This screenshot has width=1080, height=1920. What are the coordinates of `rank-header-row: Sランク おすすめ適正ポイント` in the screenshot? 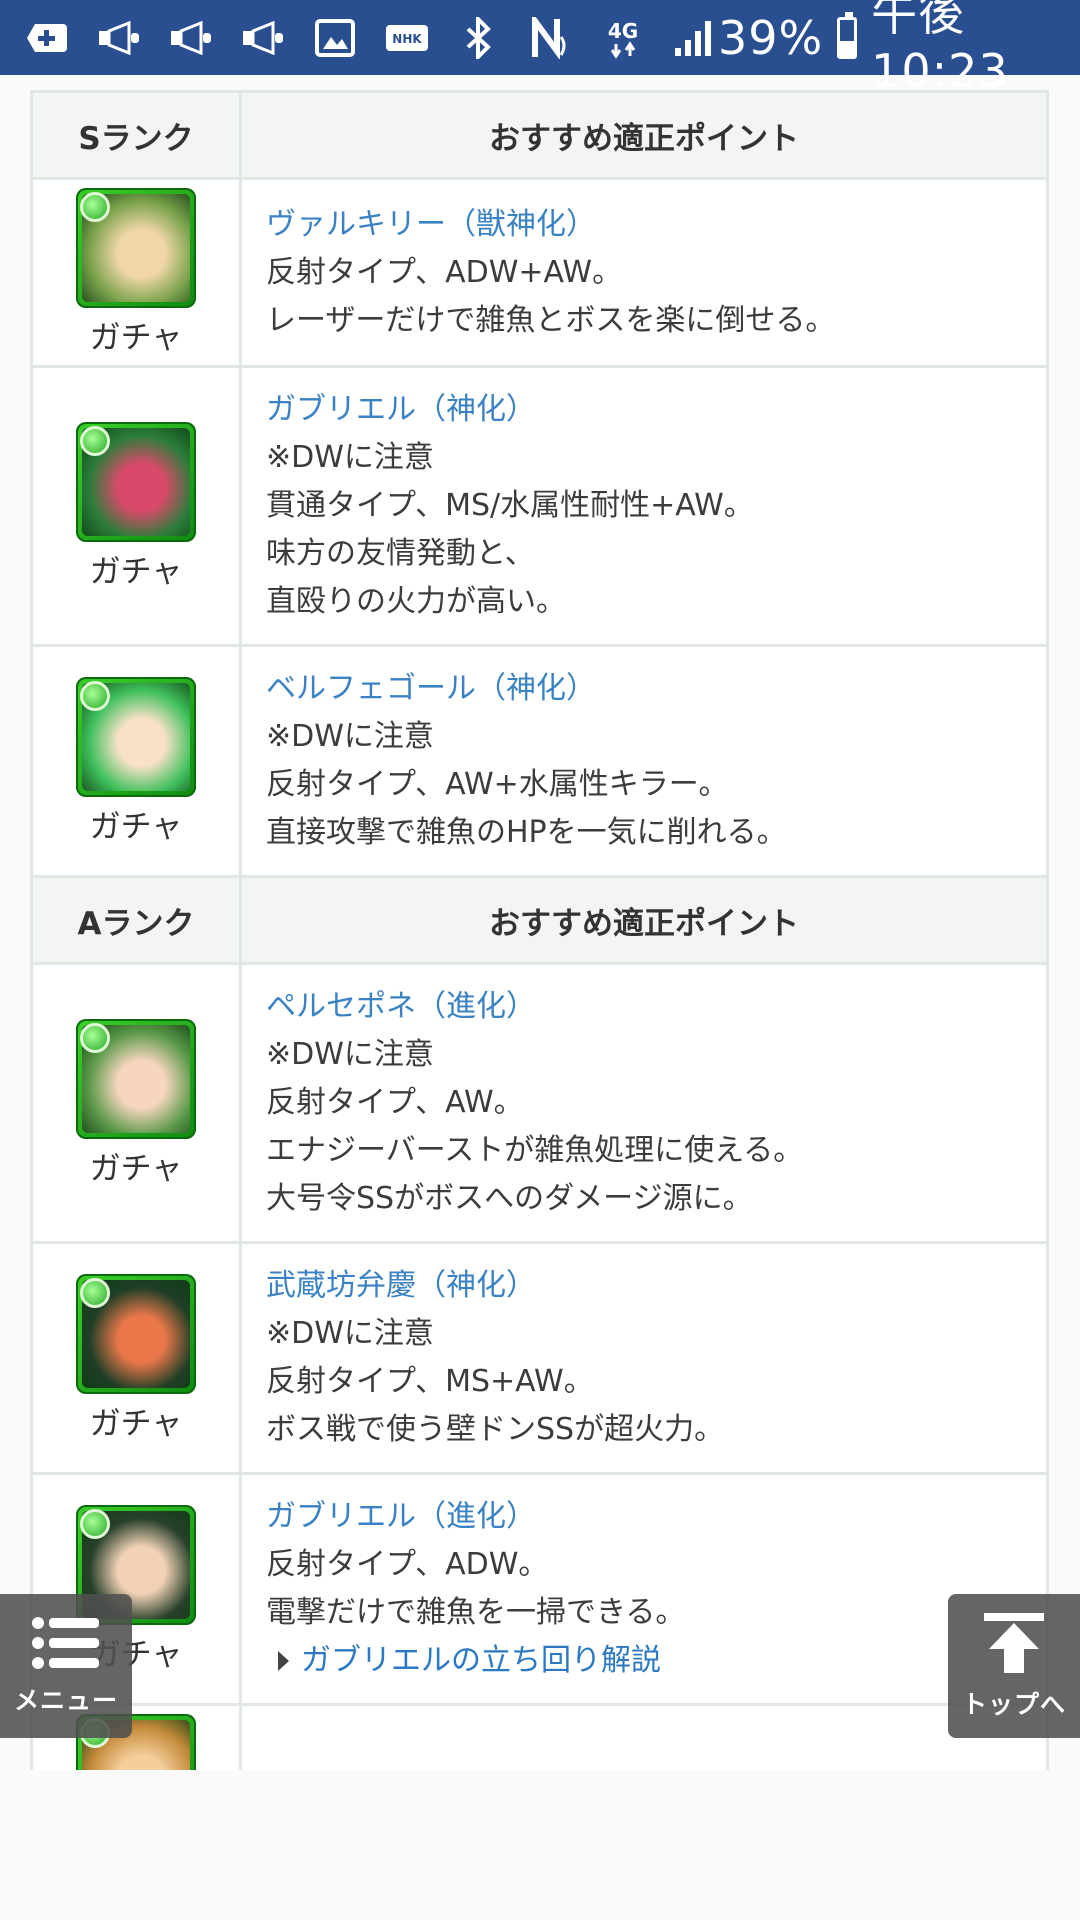 It's located at (539, 135).